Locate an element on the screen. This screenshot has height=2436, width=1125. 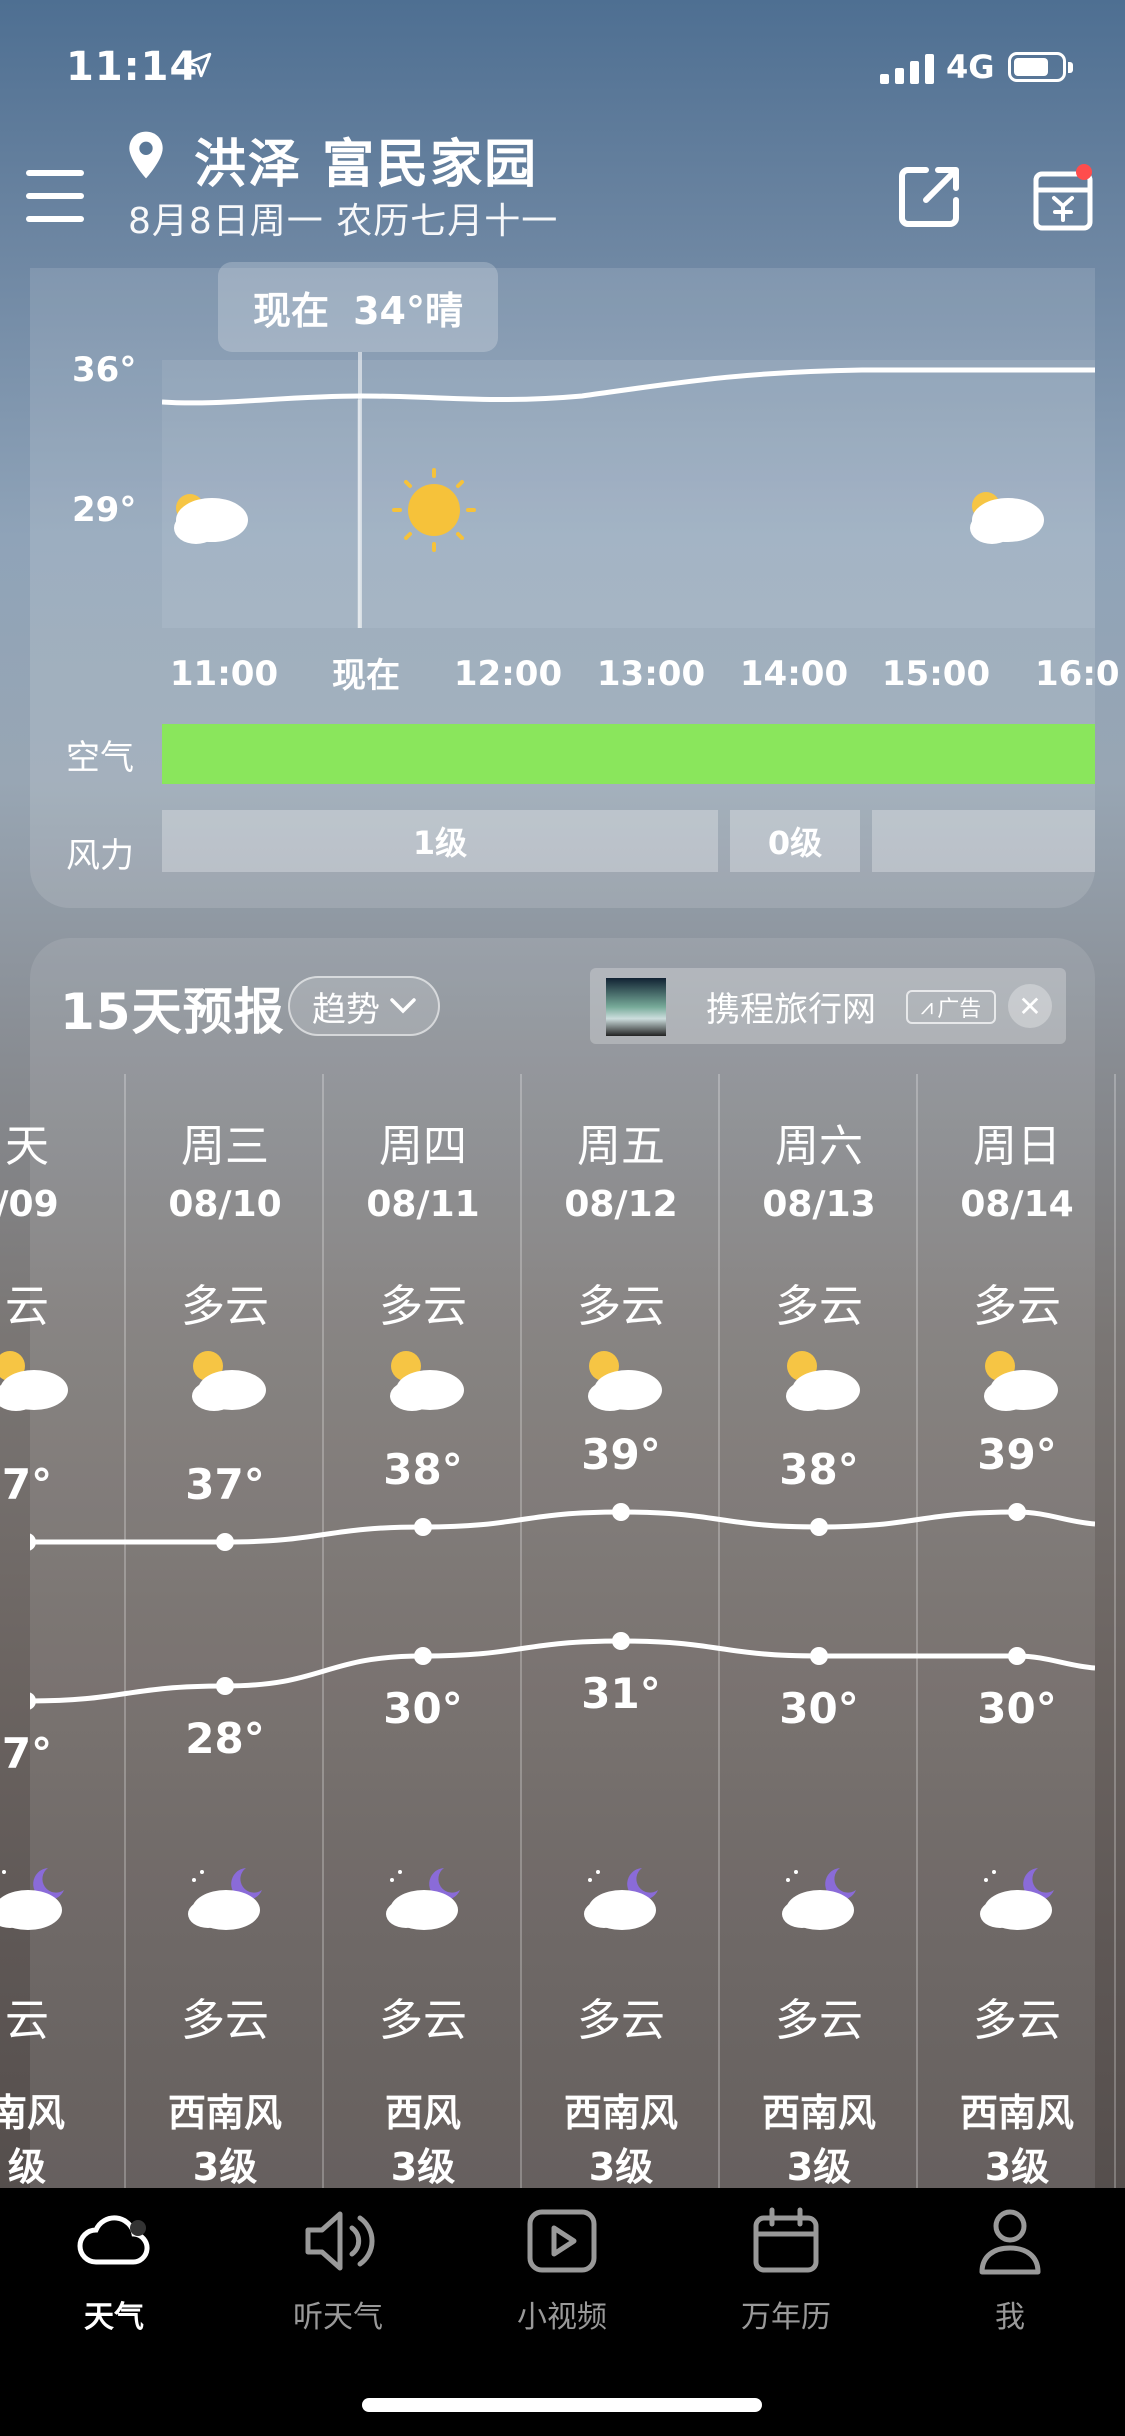
time-label: 16:0 is located at coordinates (1077, 674).